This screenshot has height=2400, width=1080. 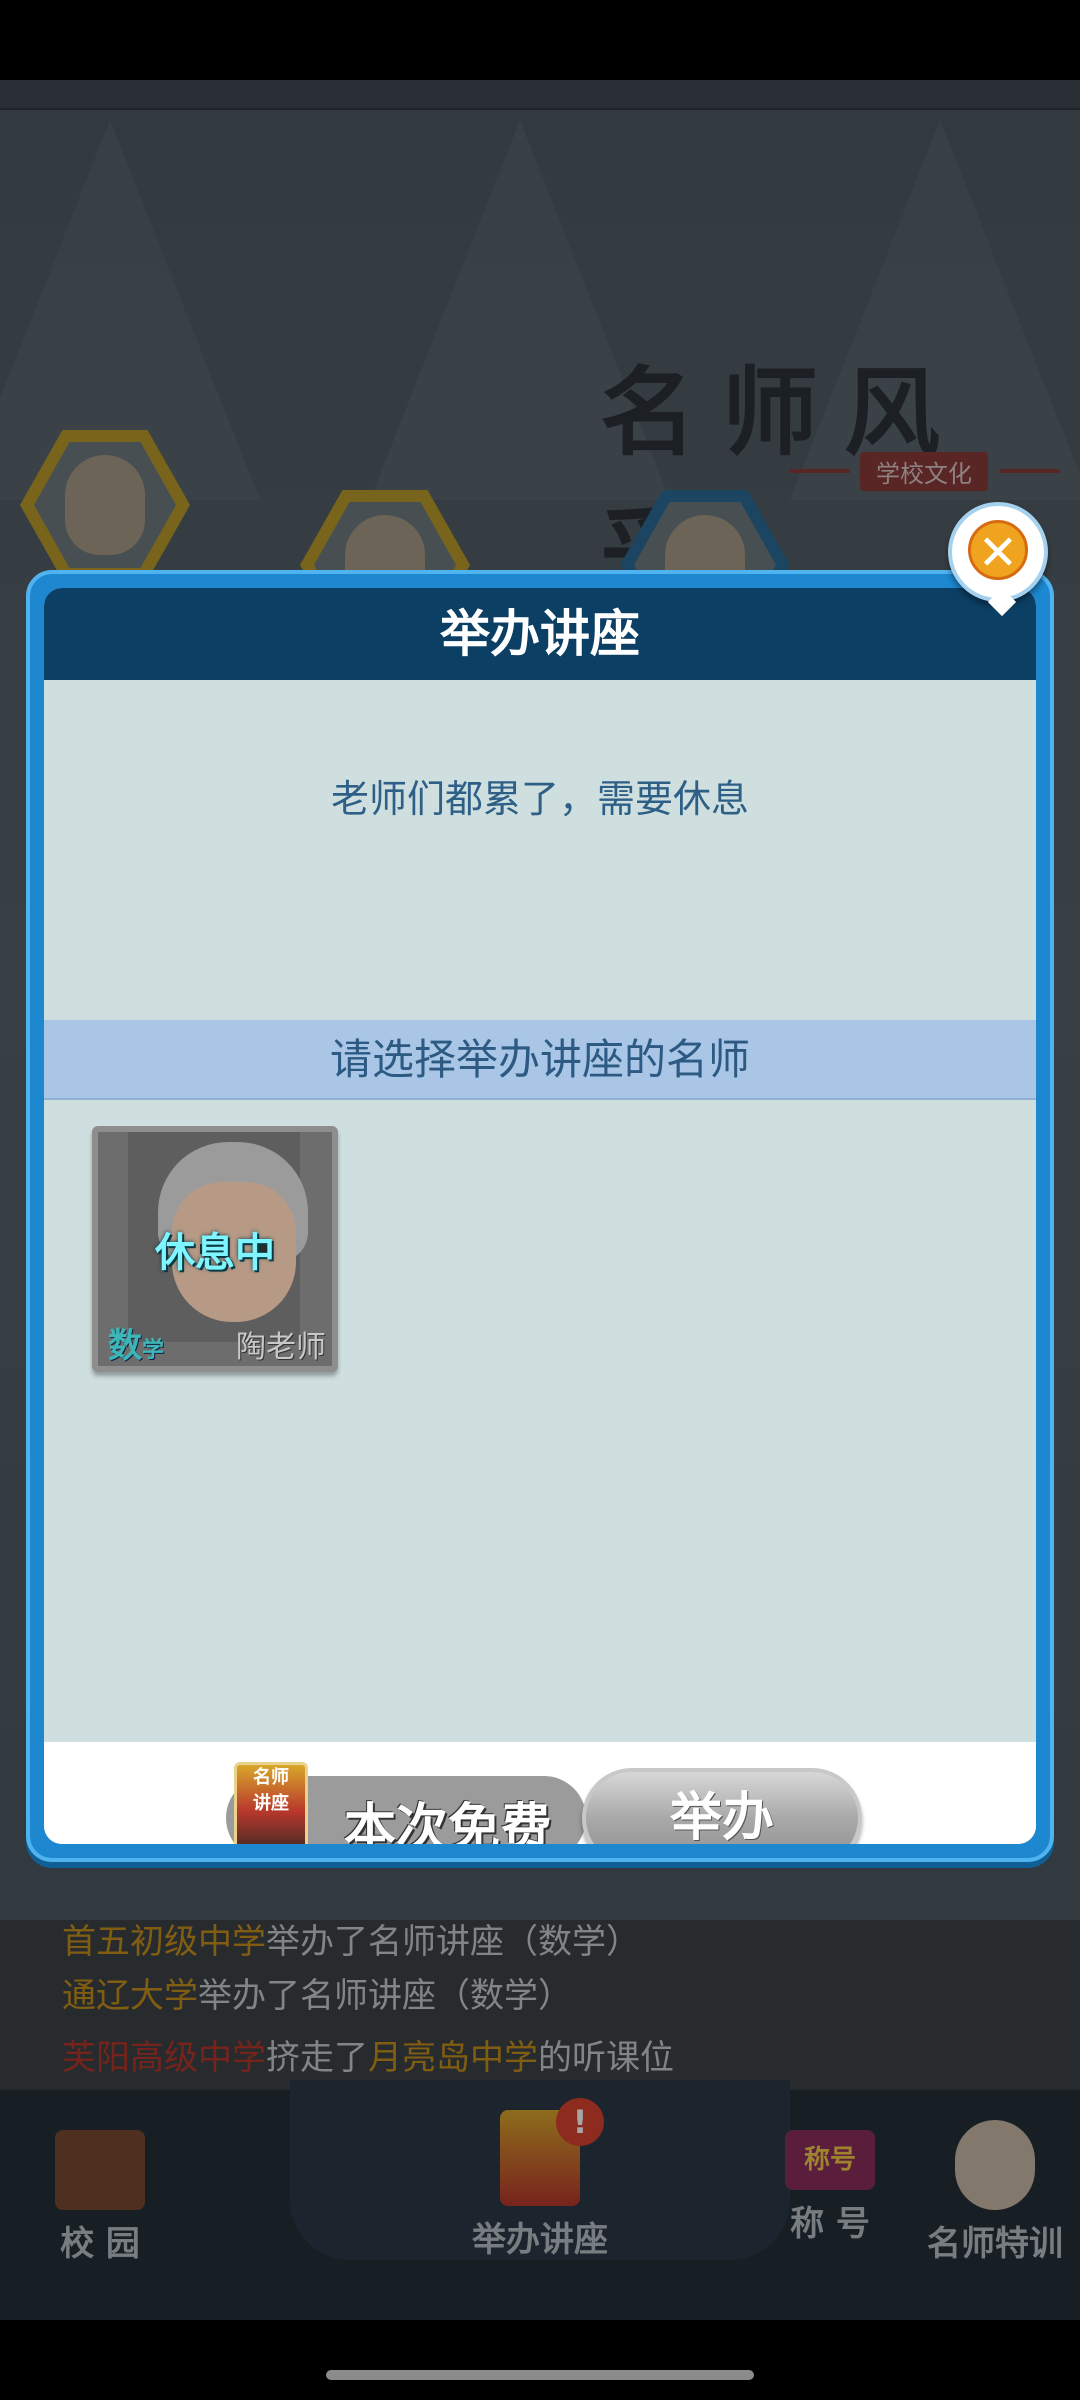 What do you see at coordinates (153, 1350) in the screenshot?
I see `teacher-subject-small: 学` at bounding box center [153, 1350].